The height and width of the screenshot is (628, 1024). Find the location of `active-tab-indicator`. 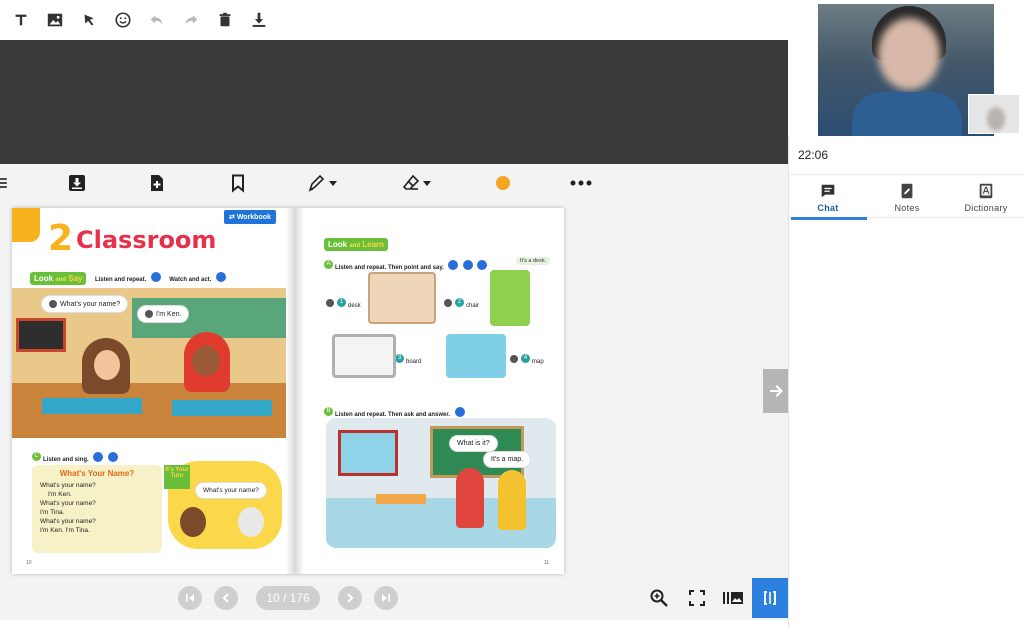

active-tab-indicator is located at coordinates (829, 218).